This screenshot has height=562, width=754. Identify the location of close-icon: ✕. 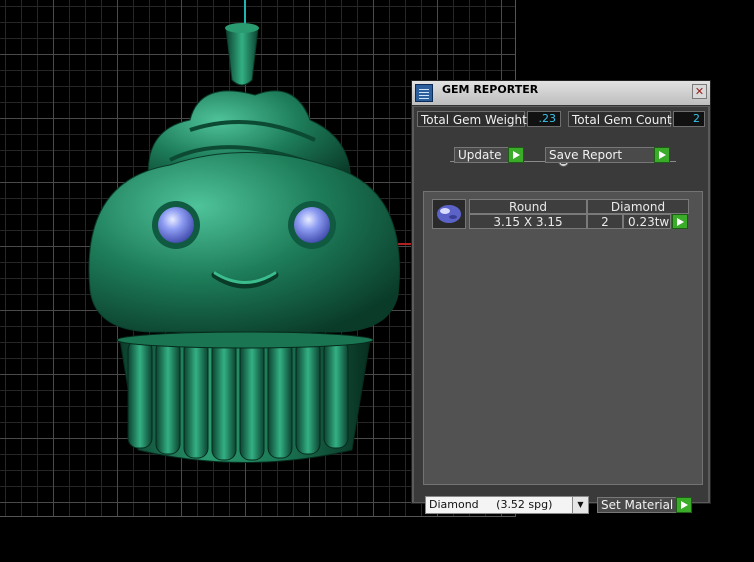
(699, 91).